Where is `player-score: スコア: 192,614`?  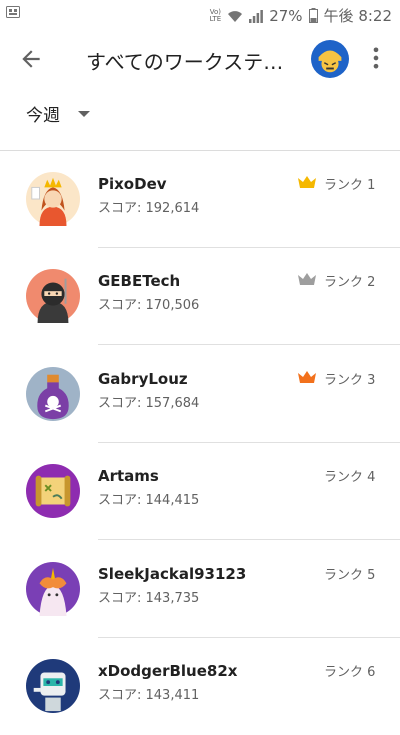 player-score: スコア: 192,614 is located at coordinates (149, 208).